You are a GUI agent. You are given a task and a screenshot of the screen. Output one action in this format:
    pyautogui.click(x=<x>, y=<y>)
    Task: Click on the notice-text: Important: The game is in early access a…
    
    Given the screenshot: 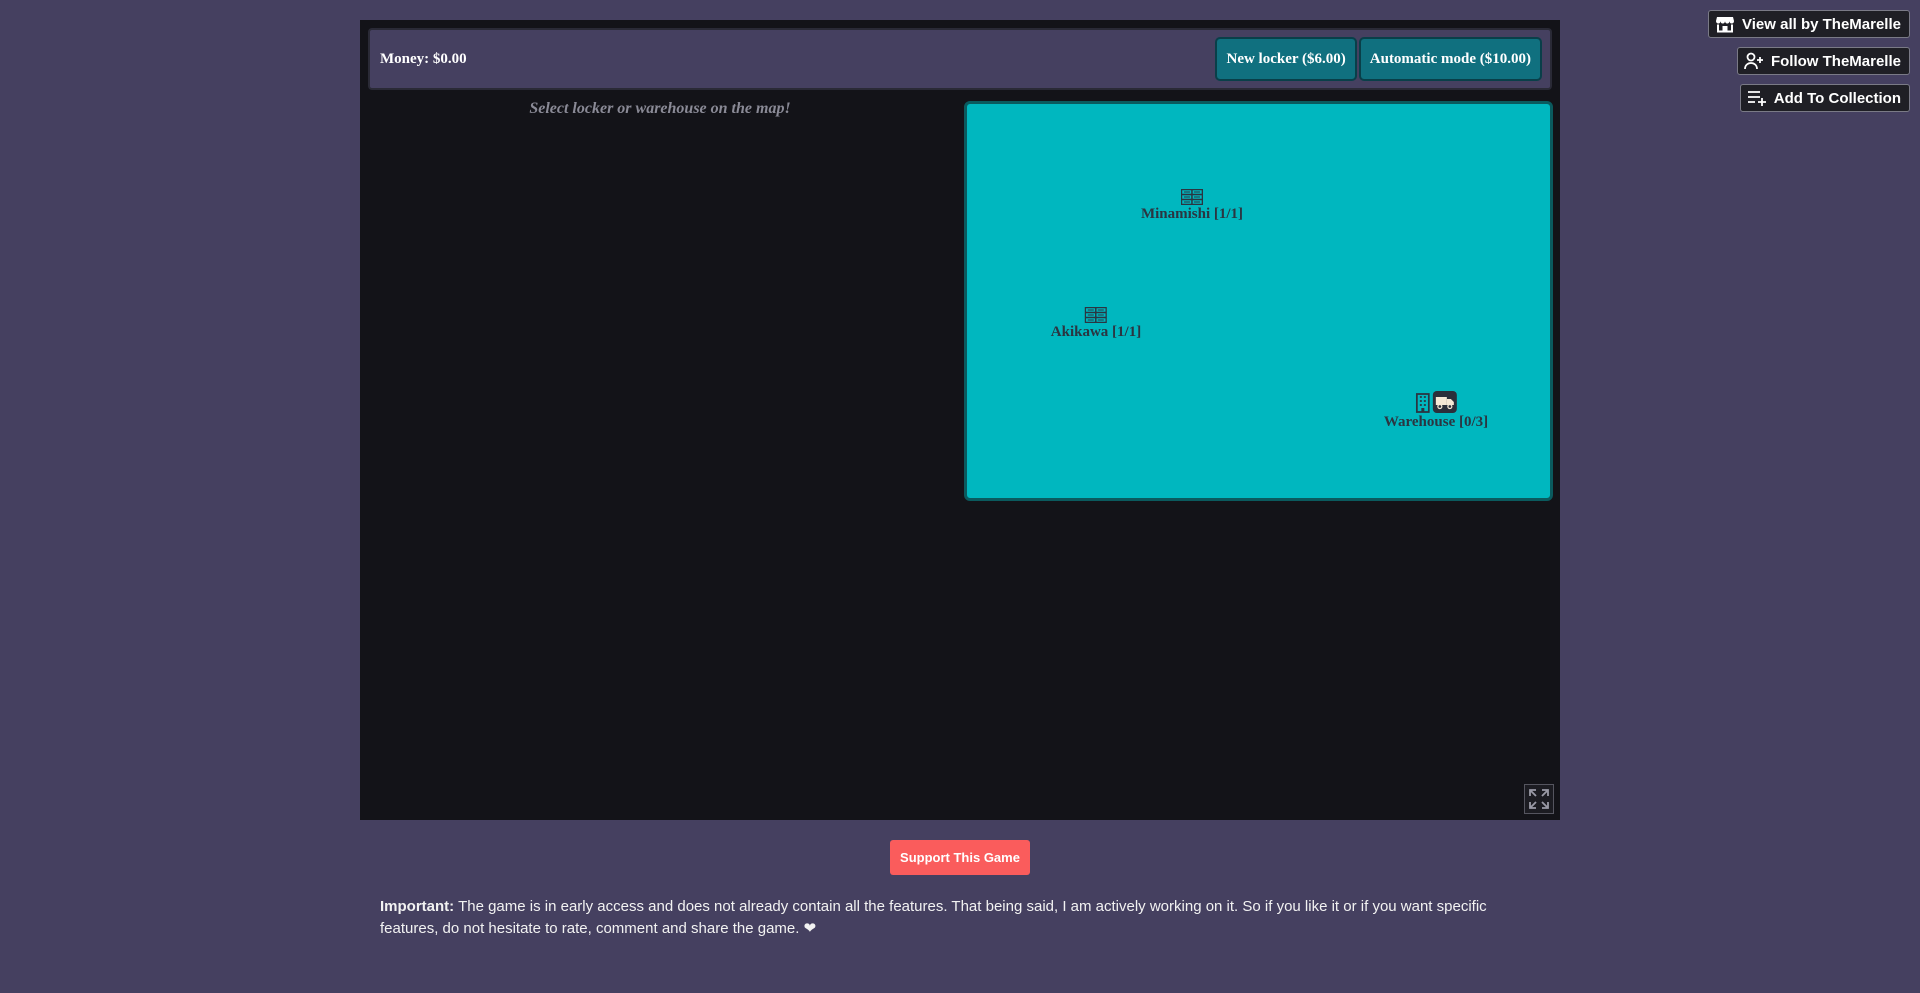 What is the action you would take?
    pyautogui.click(x=960, y=918)
    